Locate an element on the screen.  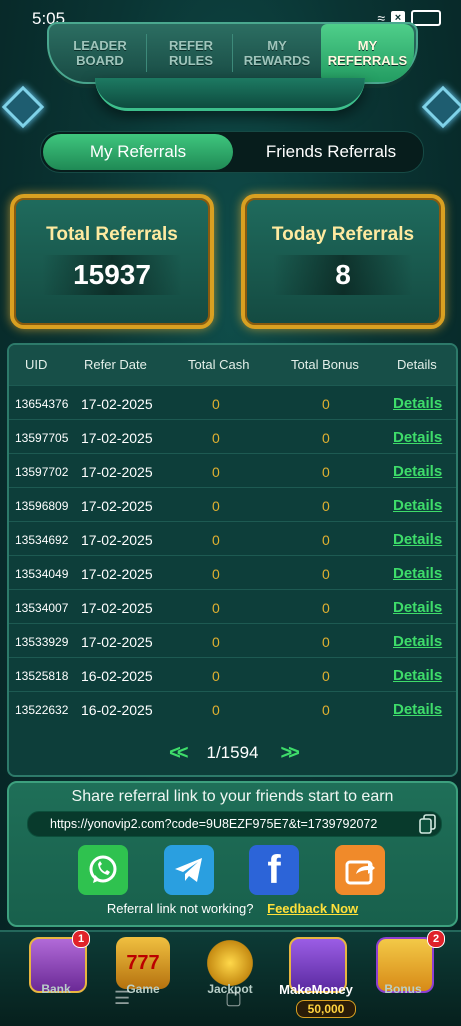
nav-label: Bank is located at coordinates (56, 989).